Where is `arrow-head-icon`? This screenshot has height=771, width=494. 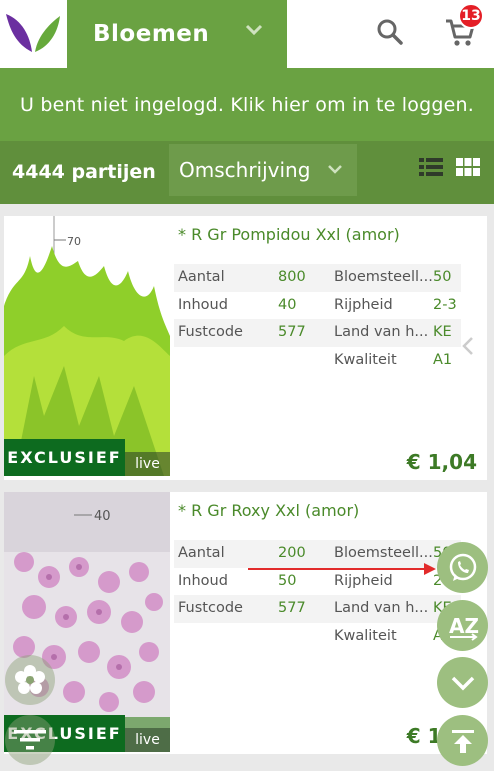 arrow-head-icon is located at coordinates (430, 569).